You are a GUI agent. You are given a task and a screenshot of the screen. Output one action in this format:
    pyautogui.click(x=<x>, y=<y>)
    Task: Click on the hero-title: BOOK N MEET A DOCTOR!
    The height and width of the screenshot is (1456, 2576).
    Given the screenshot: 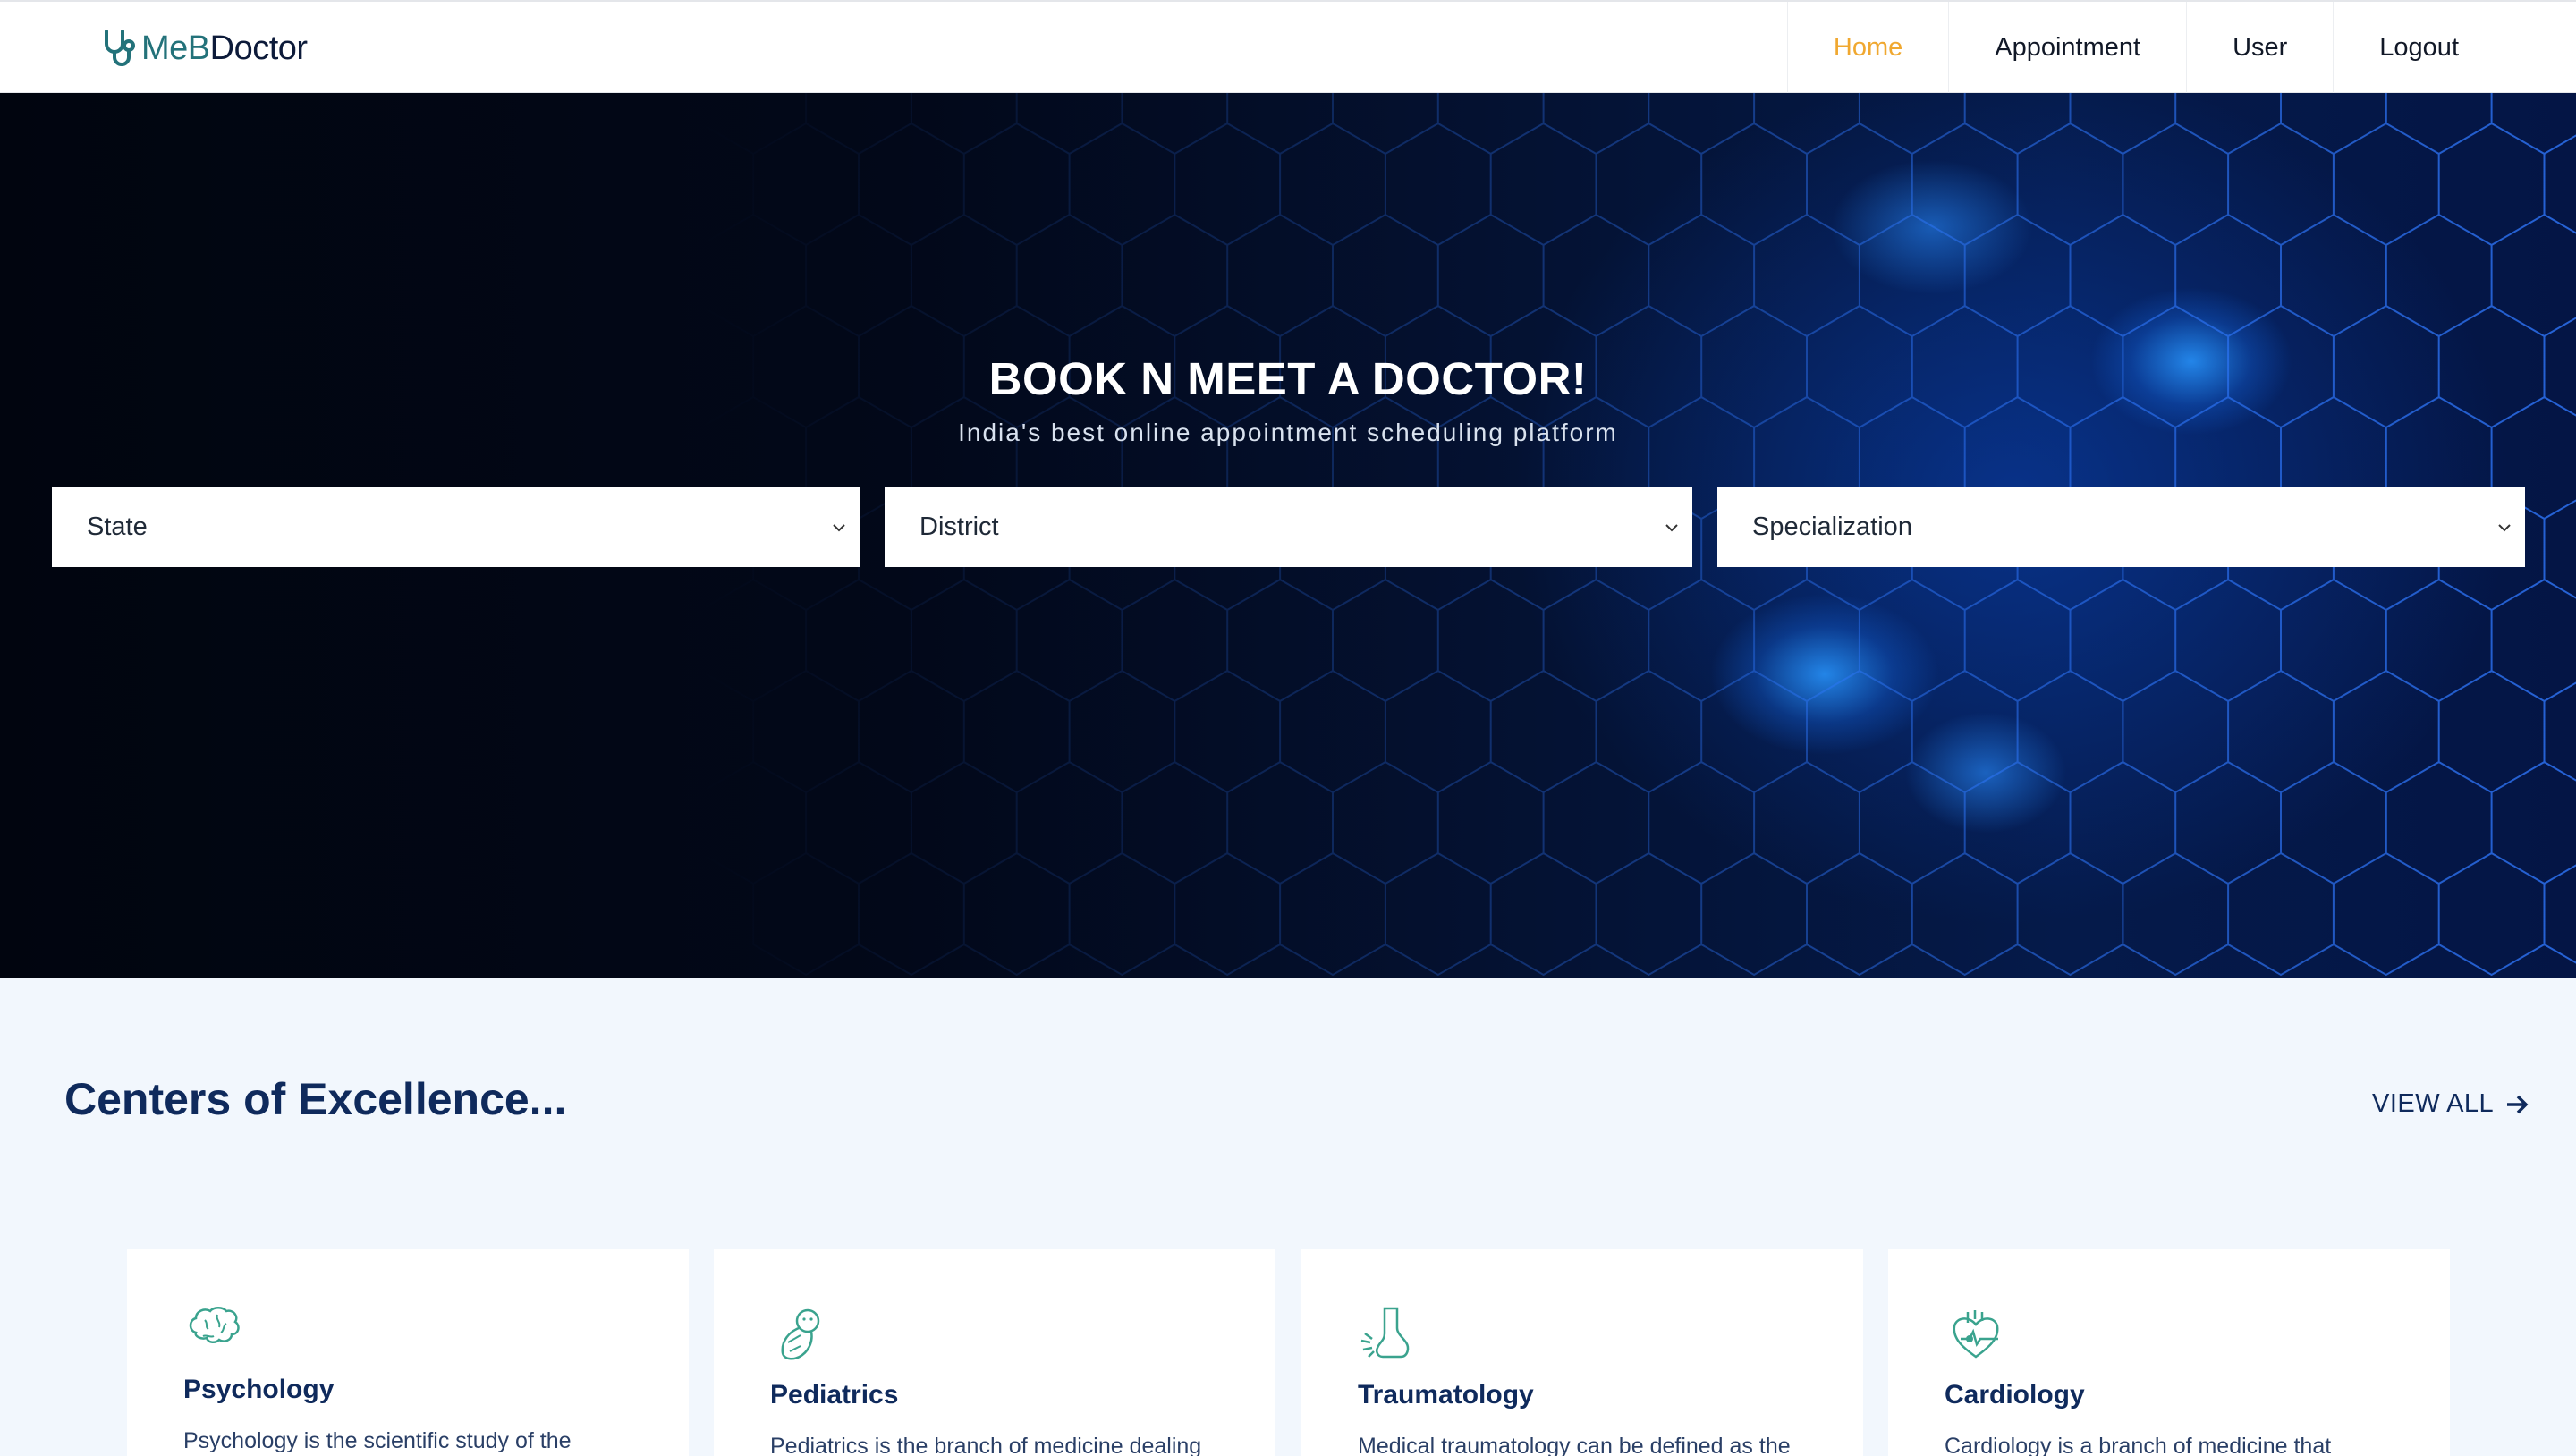 What is the action you would take?
    pyautogui.click(x=1288, y=378)
    